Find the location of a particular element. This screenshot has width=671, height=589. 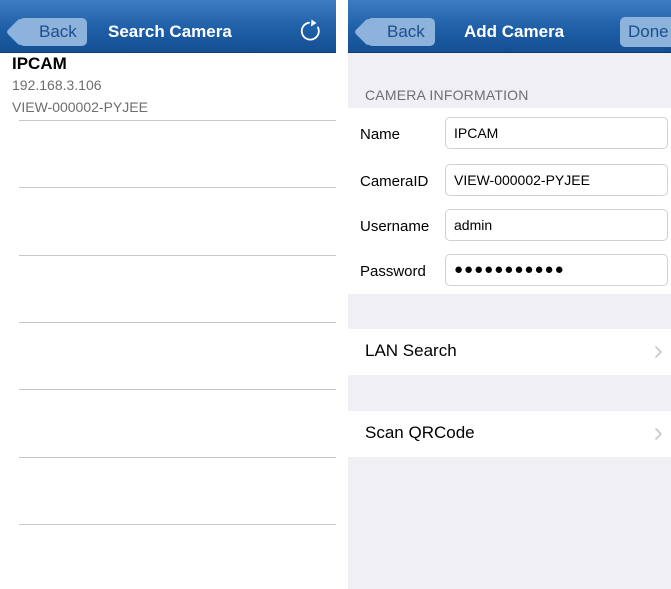

lan-search-row: LAN Search is located at coordinates (509, 352).